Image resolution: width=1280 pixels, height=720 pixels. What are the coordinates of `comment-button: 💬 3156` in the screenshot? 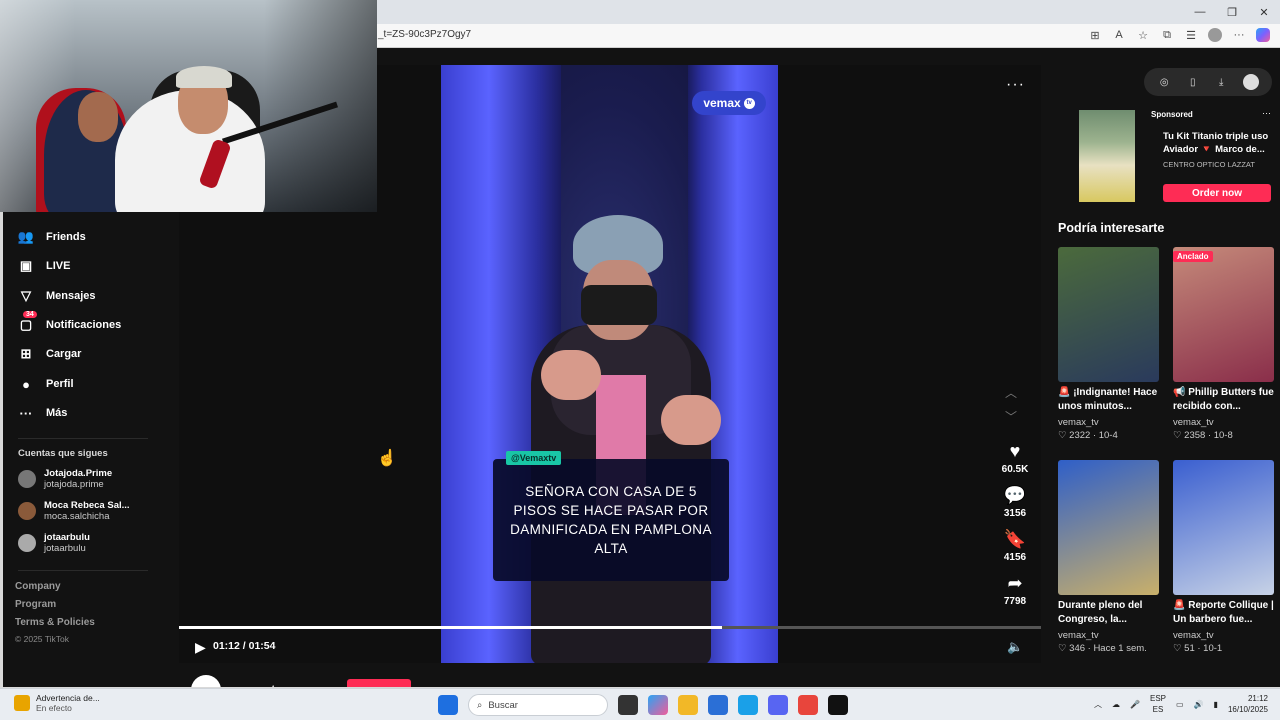 It's located at (1015, 502).